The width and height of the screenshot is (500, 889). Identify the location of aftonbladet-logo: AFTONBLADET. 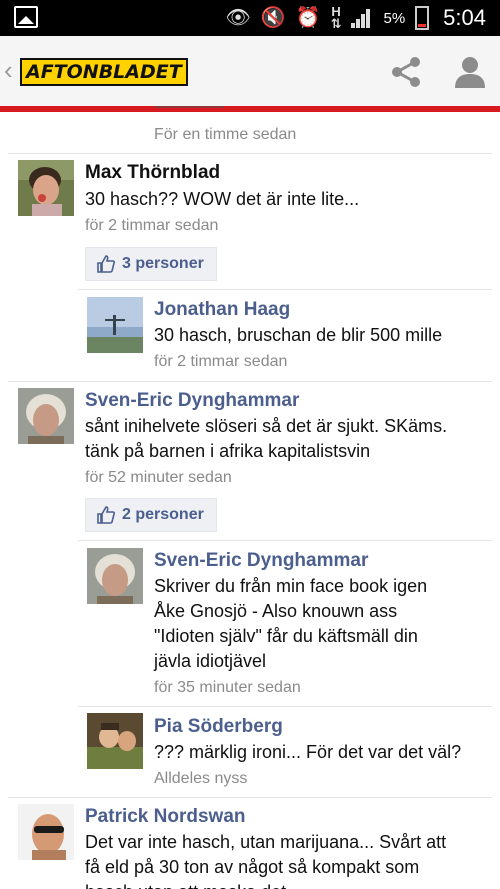
(104, 72).